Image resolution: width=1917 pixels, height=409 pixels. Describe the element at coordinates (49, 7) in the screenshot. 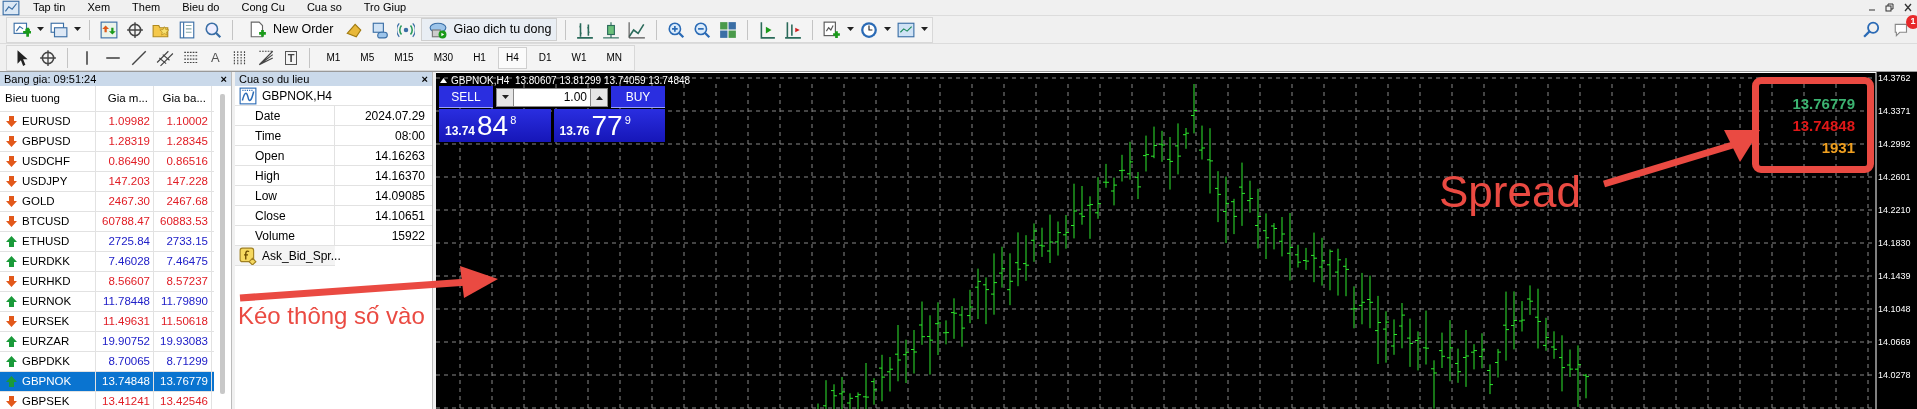

I see `menu-item: Tap tin` at that location.